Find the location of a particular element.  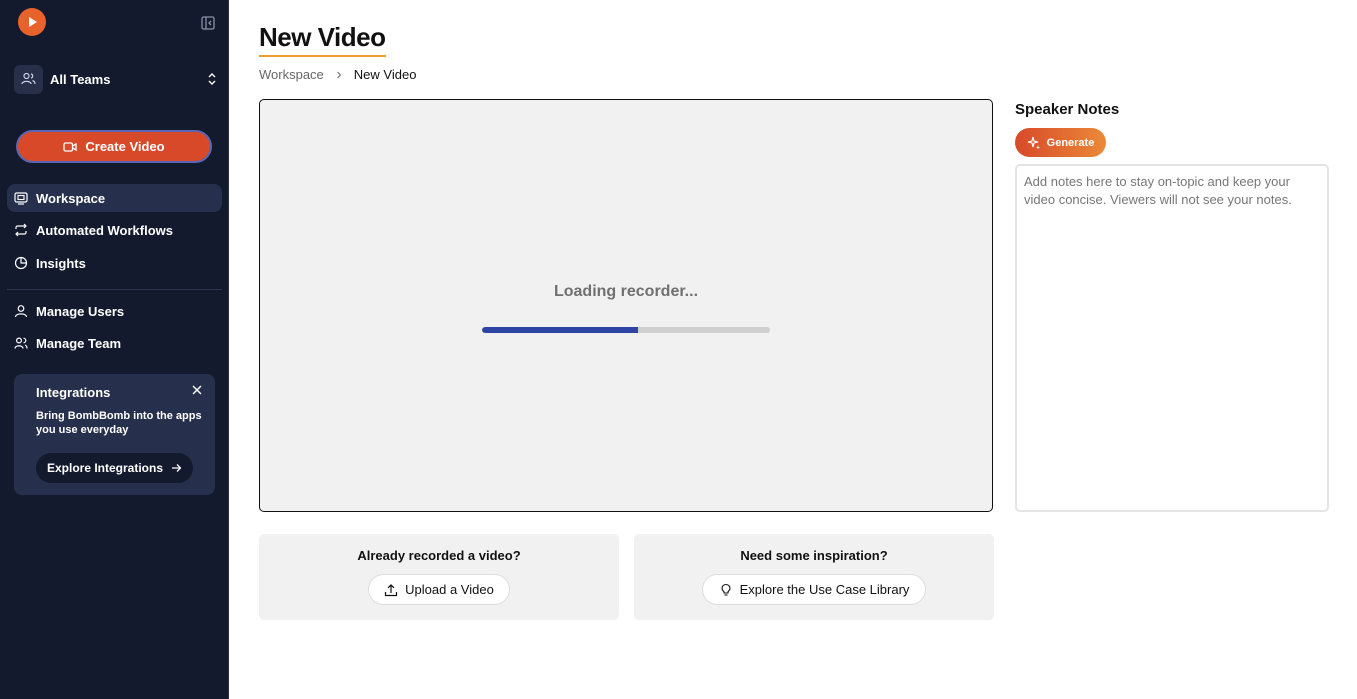

logo-play-icon is located at coordinates (32, 22).